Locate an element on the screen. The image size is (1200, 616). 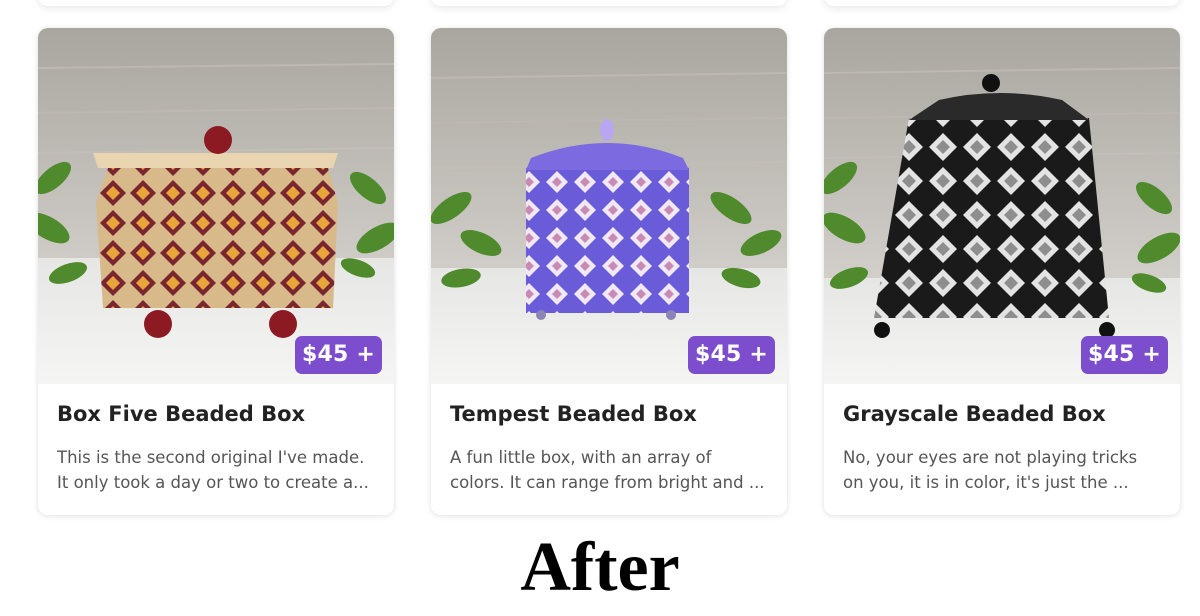
after-caption: After is located at coordinates (600, 567).